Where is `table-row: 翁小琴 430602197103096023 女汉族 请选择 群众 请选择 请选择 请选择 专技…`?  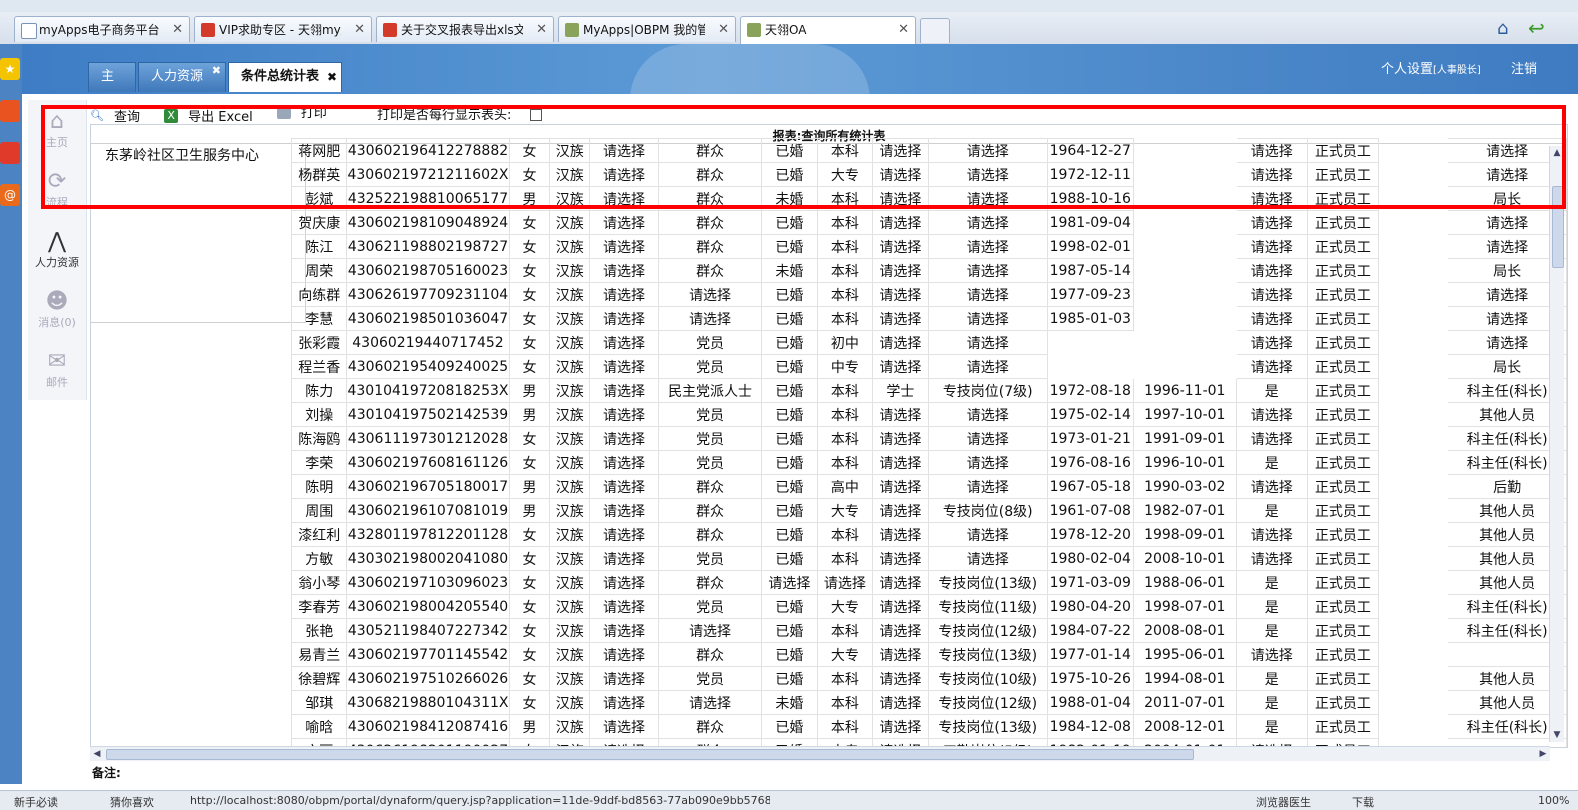
table-row: 翁小琴 430602197103096023 女汉族 请选择 群众 请选择 请选择 请选择 专技… is located at coordinates (928, 582).